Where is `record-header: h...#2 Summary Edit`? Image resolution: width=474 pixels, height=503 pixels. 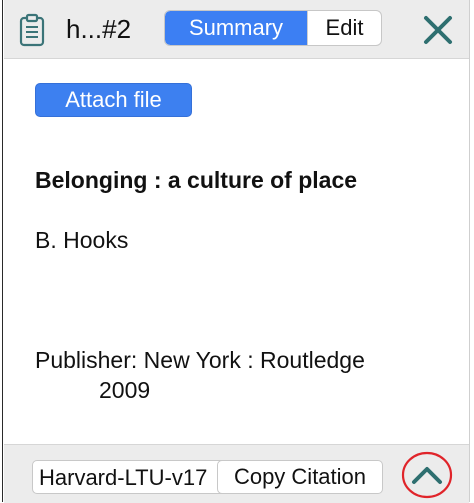 record-header: h...#2 Summary Edit is located at coordinates (236, 29).